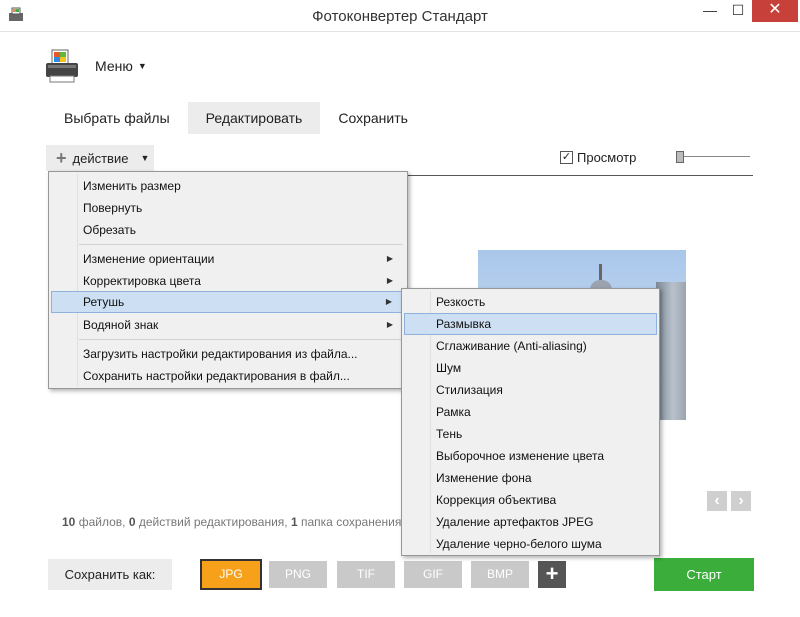  I want to click on printer-icon, so click(62, 66).